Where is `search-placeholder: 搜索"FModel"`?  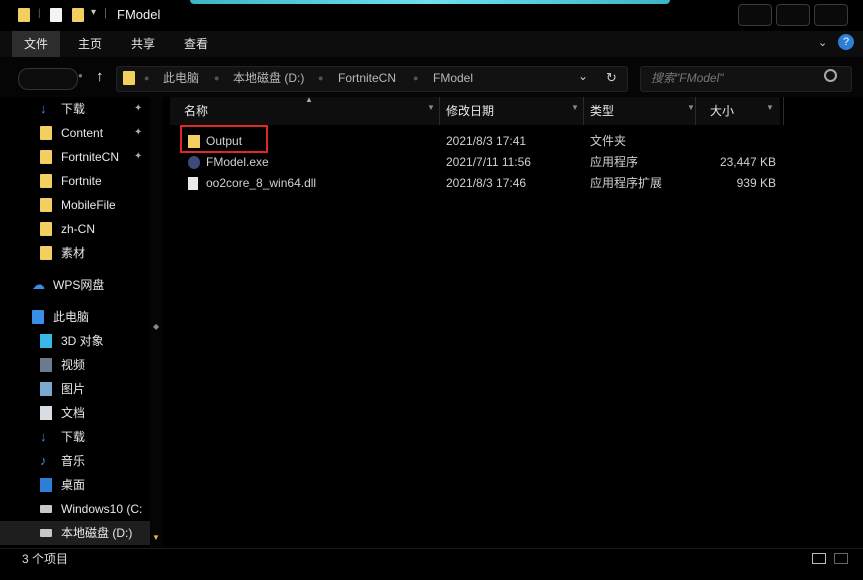 search-placeholder: 搜索"FModel" is located at coordinates (687, 78).